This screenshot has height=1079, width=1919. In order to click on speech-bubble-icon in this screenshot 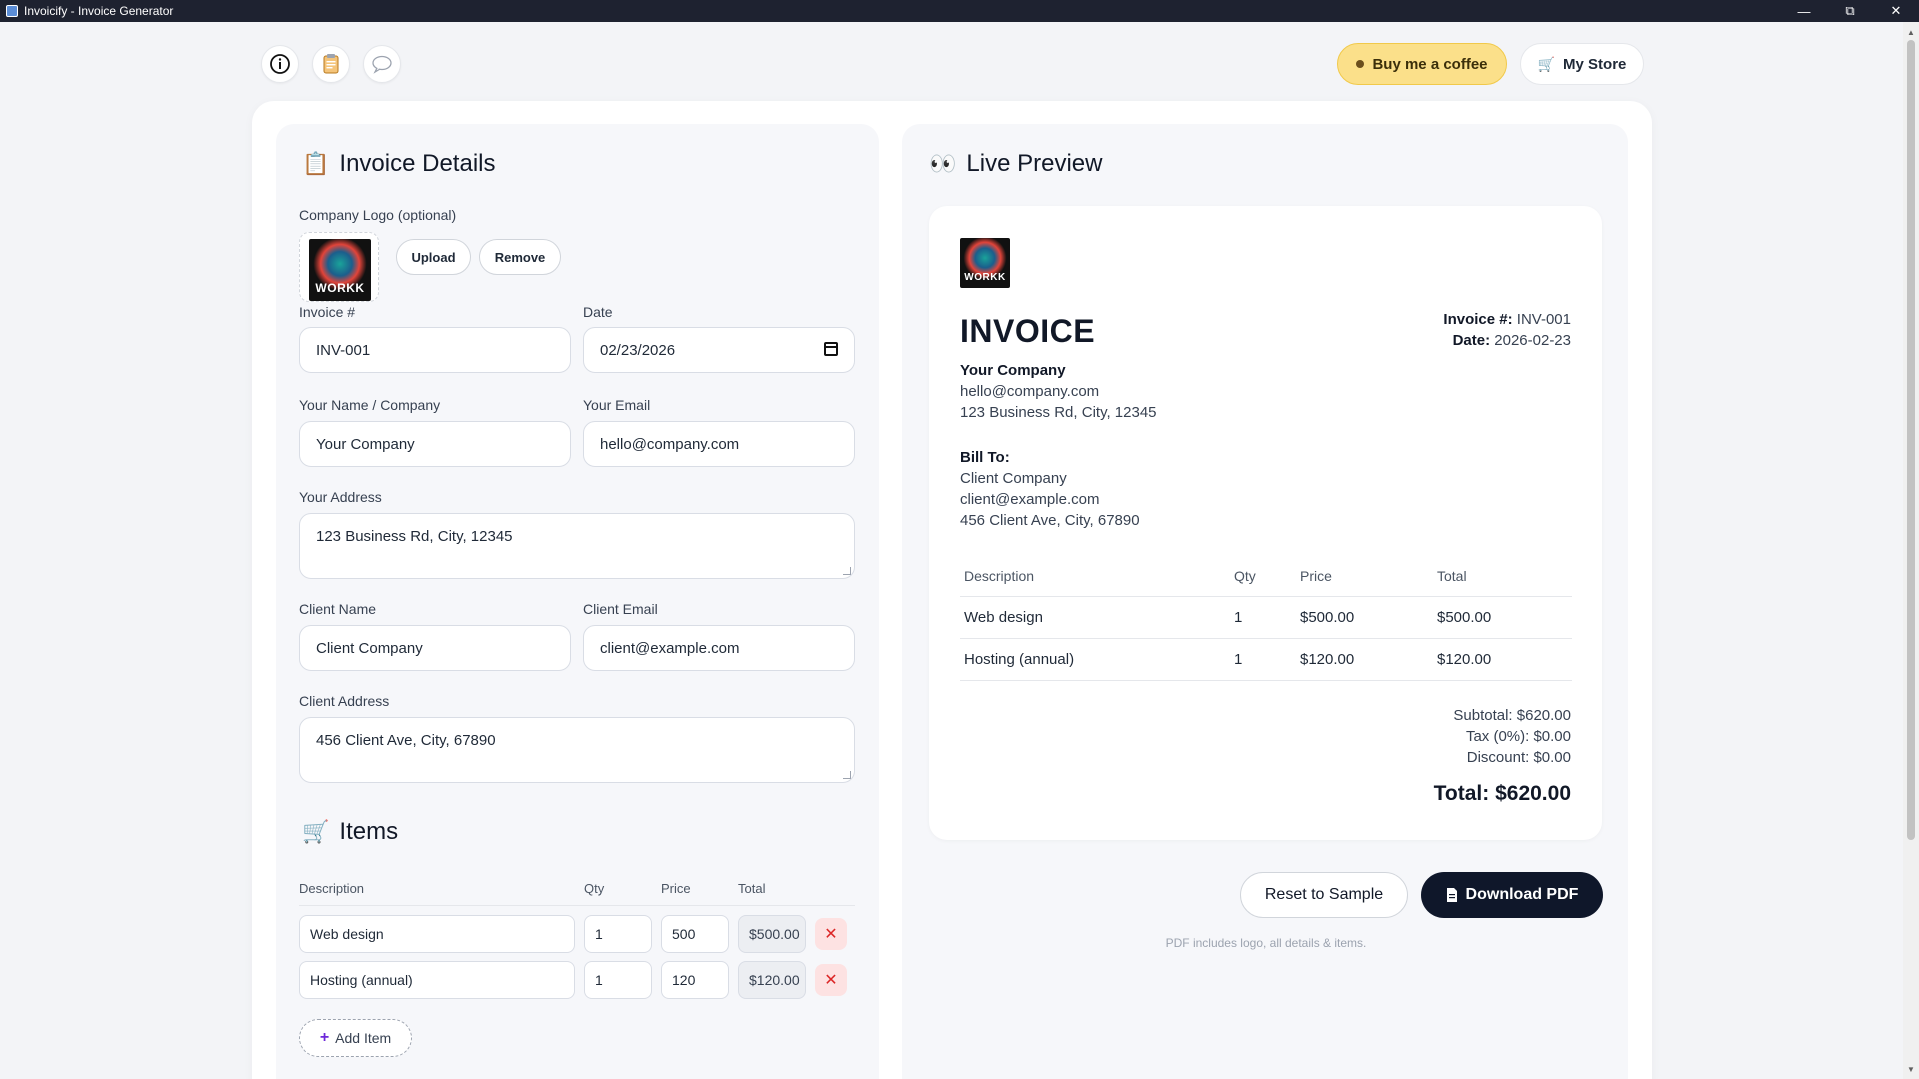, I will do `click(382, 64)`.